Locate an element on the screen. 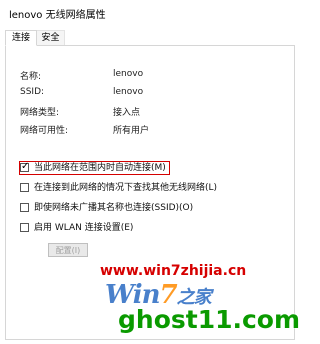  network-type-label: 网络类型: is located at coordinates (40, 113).